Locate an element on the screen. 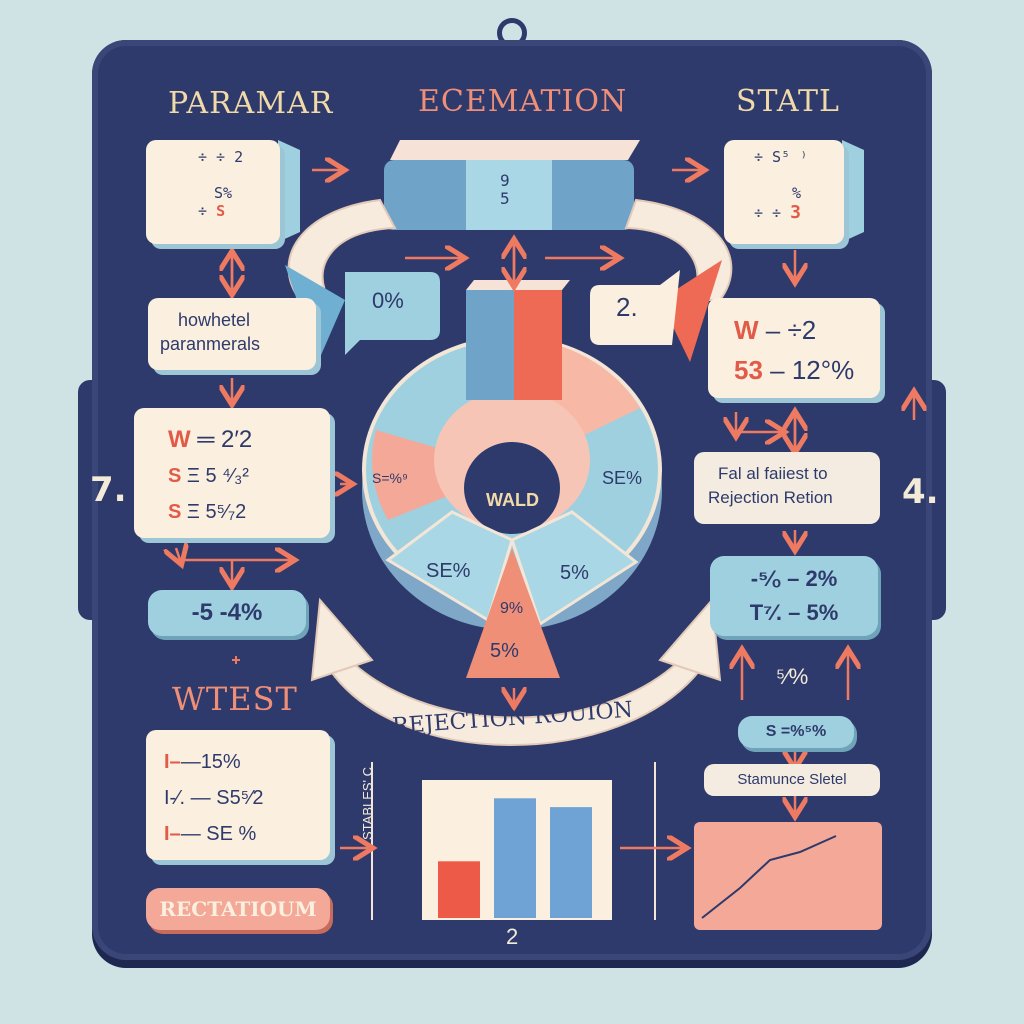 Image resolution: width=1024 pixels, height=1024 pixels. top-left-card-line1: ÷ ÷ 2 is located at coordinates (221, 157).